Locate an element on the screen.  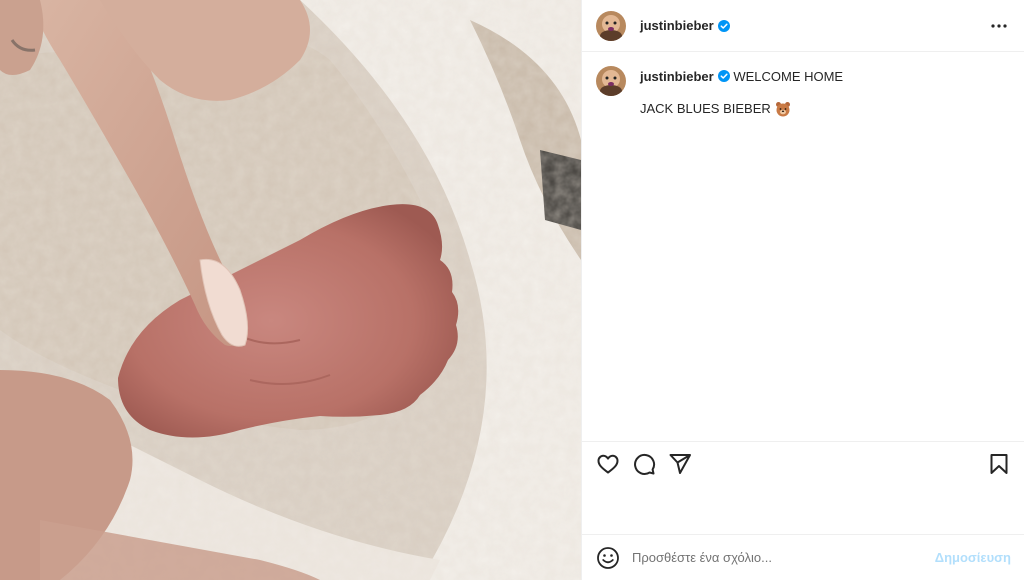
post-header: justinbieber is located at coordinates (803, 26).